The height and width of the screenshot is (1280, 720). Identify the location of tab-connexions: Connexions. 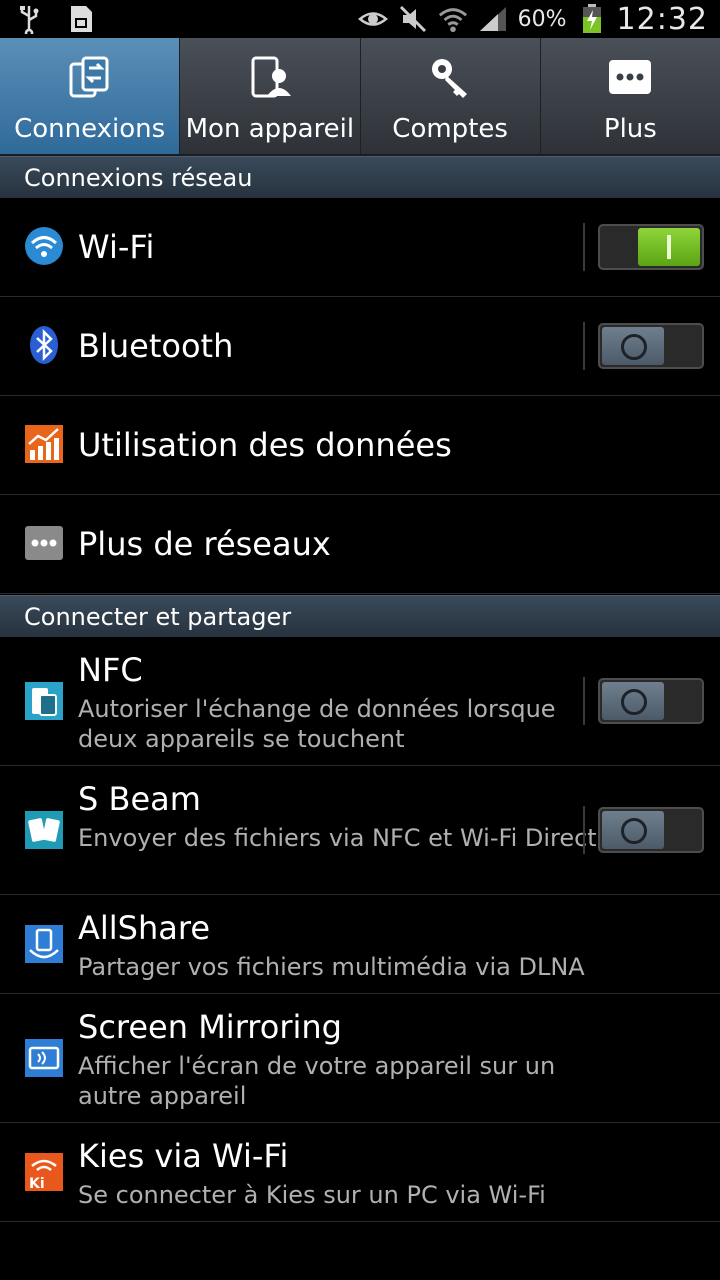
(90, 96).